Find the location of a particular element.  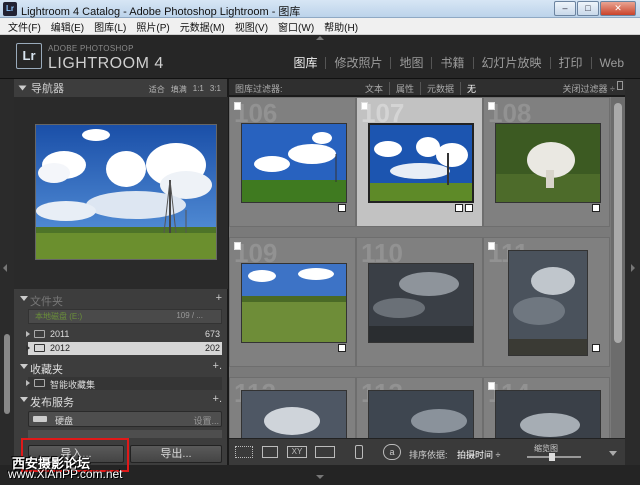

module-print: 打印 is located at coordinates (570, 63).